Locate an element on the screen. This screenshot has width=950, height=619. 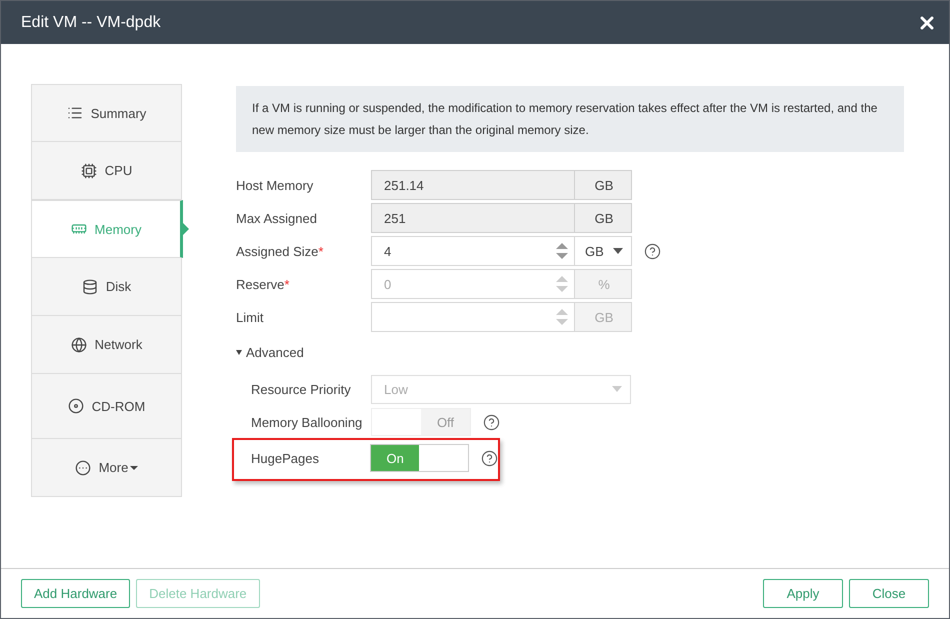
field-label: Assigned Size* is located at coordinates (280, 251).